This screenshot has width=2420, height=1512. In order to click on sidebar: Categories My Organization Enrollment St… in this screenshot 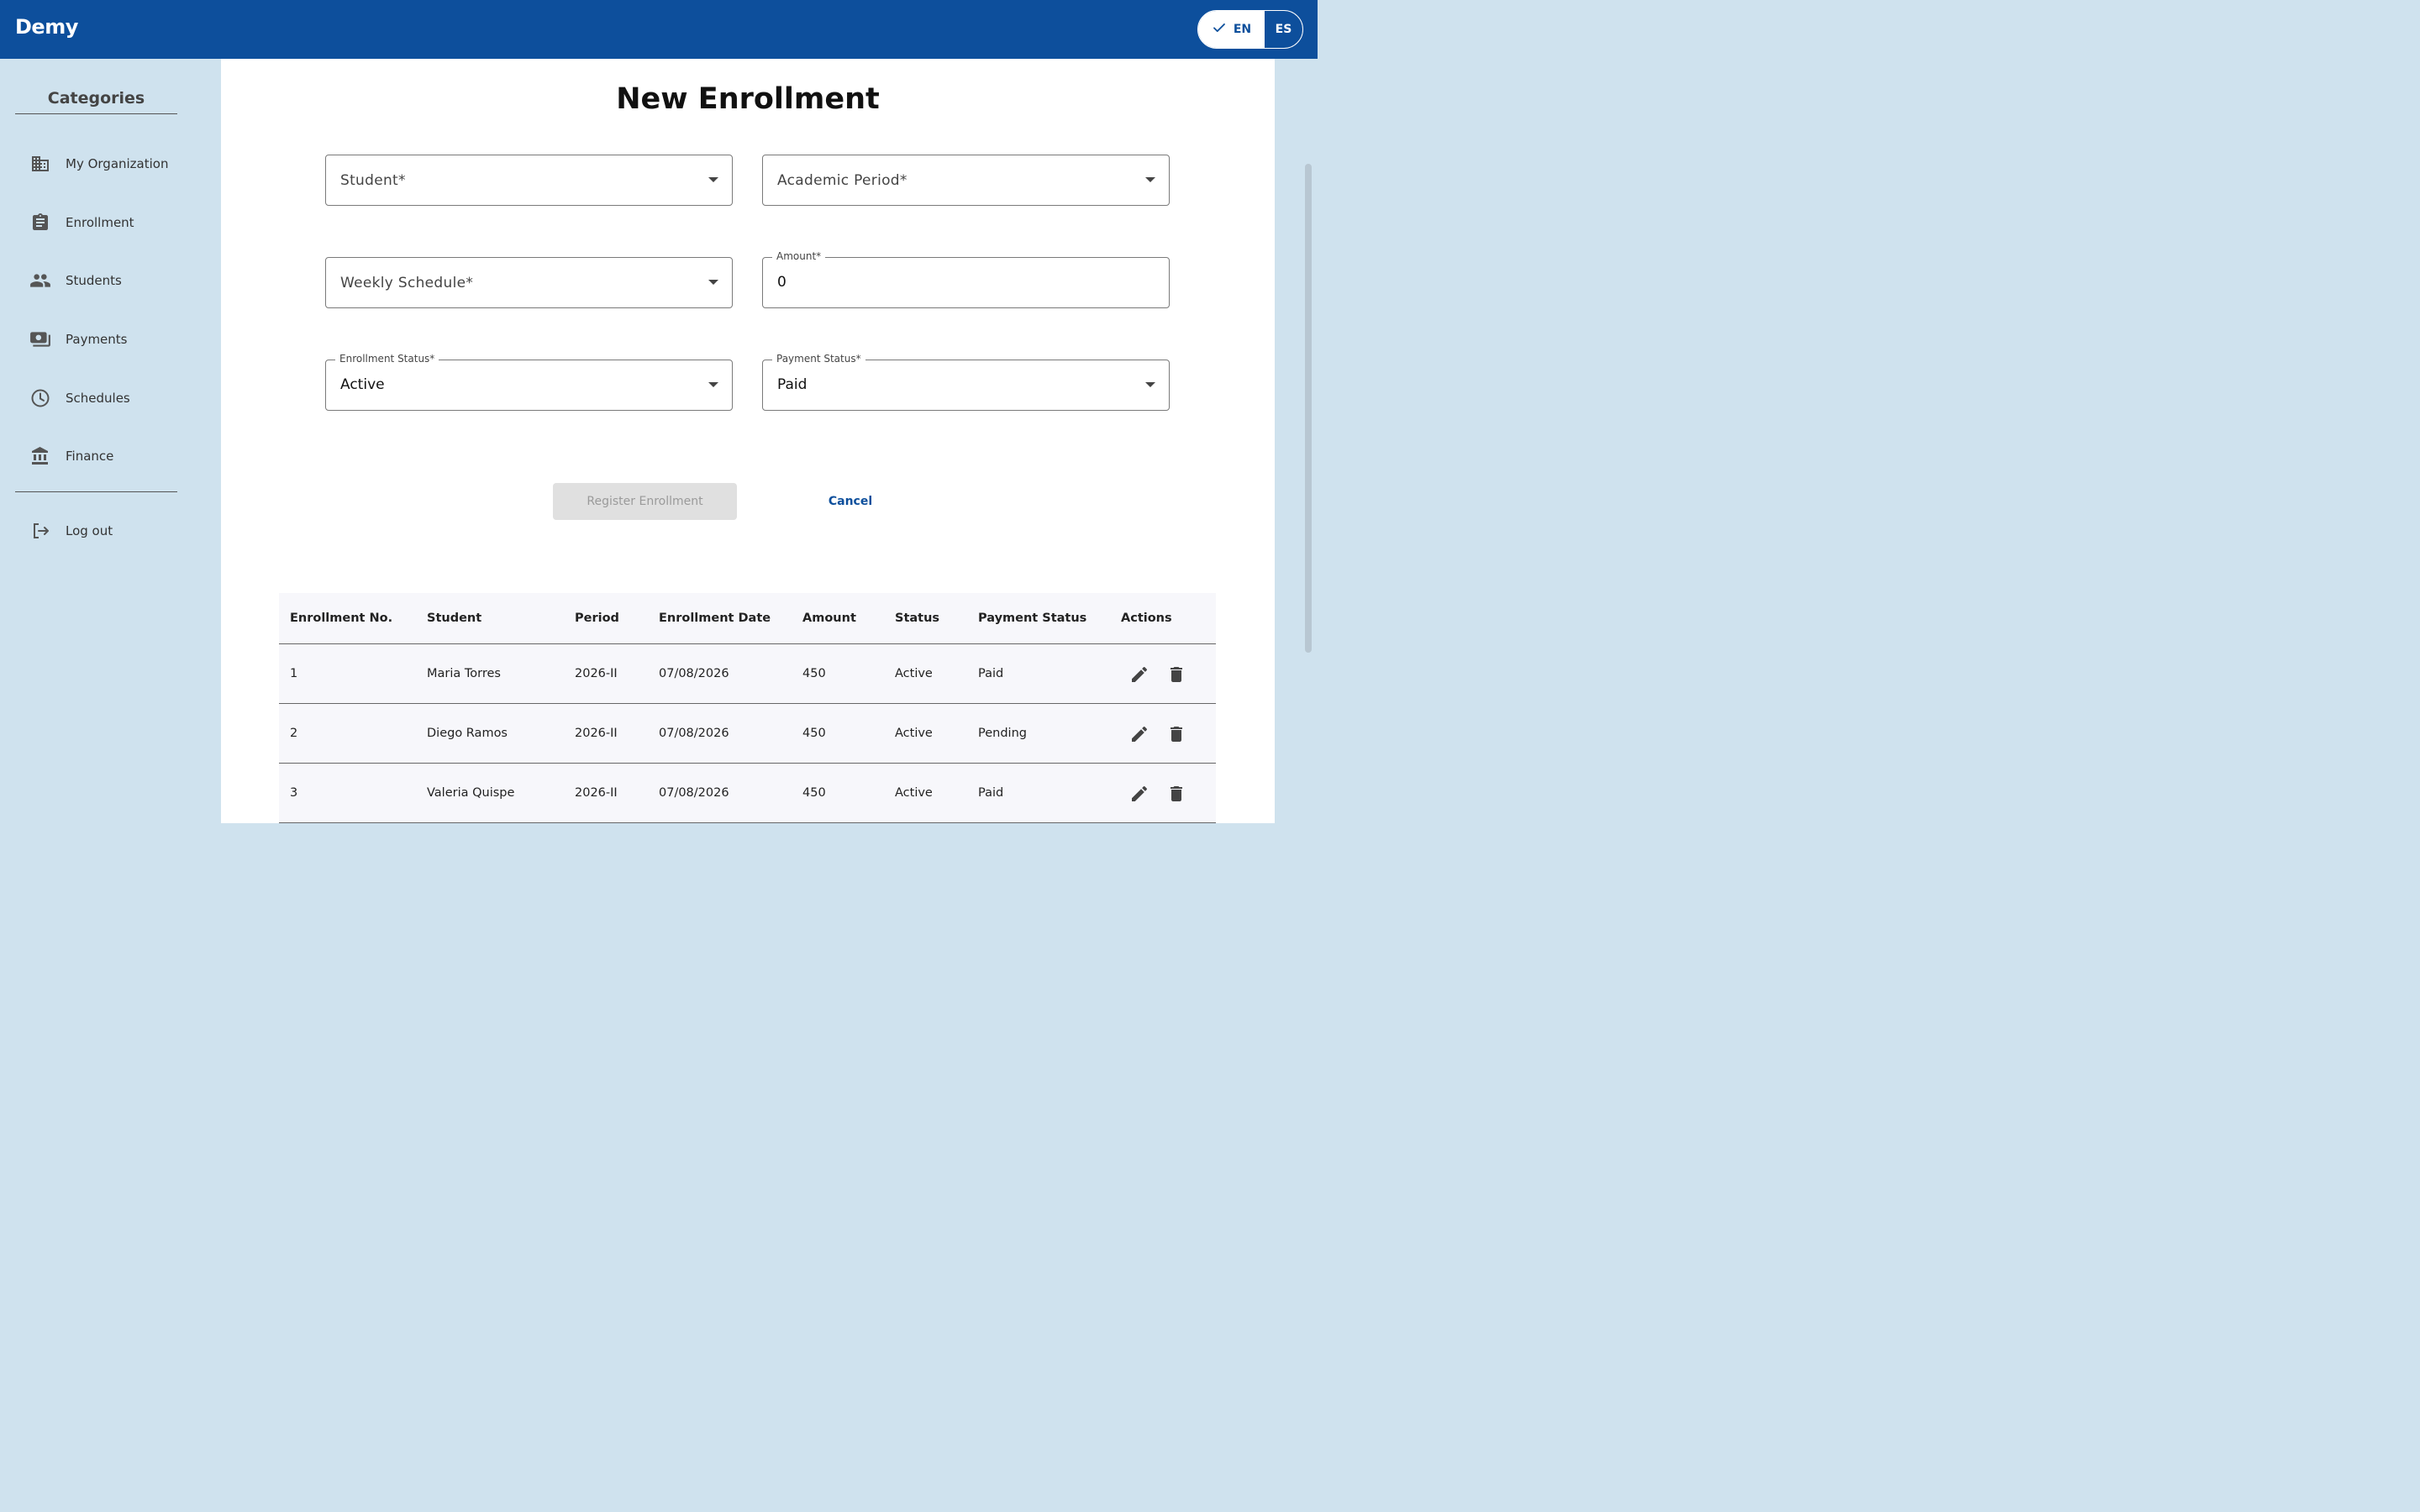, I will do `click(110, 441)`.